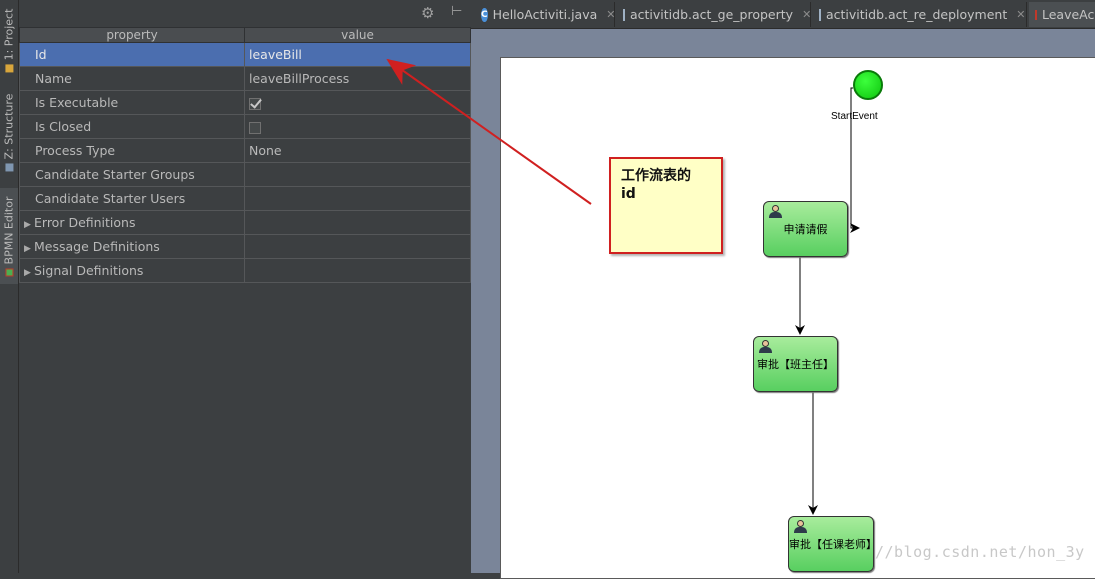  I want to click on property-row-signal-definitions: ▶ Signal Definitions, so click(245, 270).